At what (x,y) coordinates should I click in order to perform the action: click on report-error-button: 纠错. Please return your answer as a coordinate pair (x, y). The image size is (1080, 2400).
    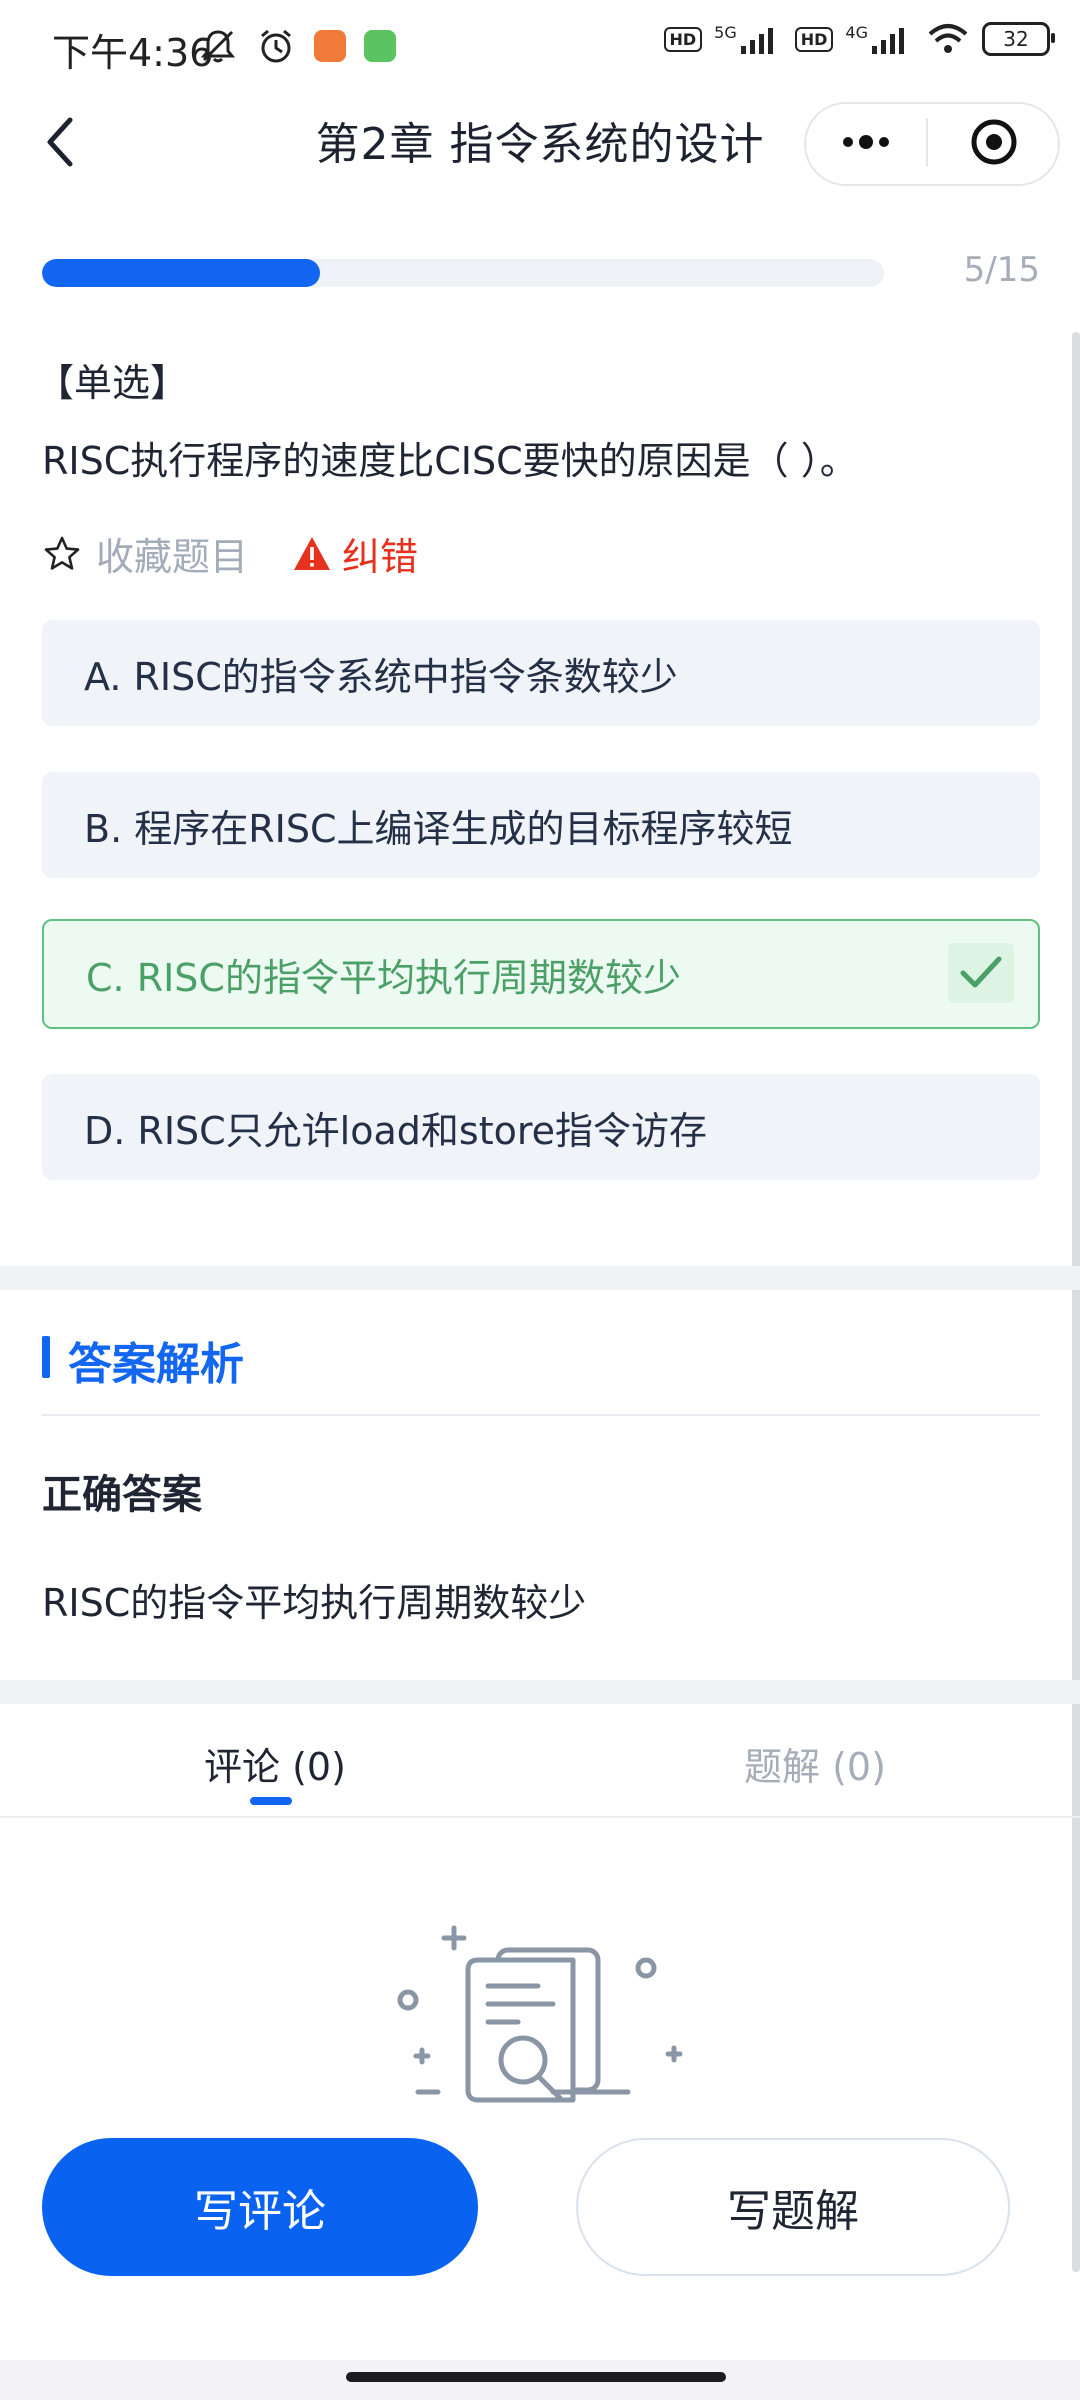
    Looking at the image, I should click on (355, 553).